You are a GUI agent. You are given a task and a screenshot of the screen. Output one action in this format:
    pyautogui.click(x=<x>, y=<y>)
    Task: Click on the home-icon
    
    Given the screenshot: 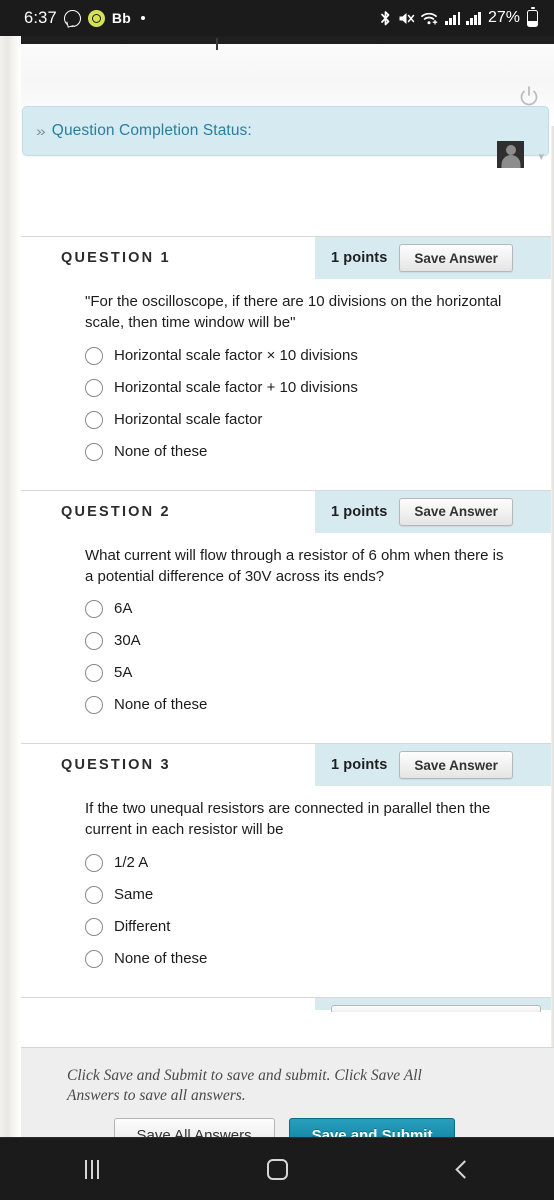 What is the action you would take?
    pyautogui.click(x=277, y=1169)
    